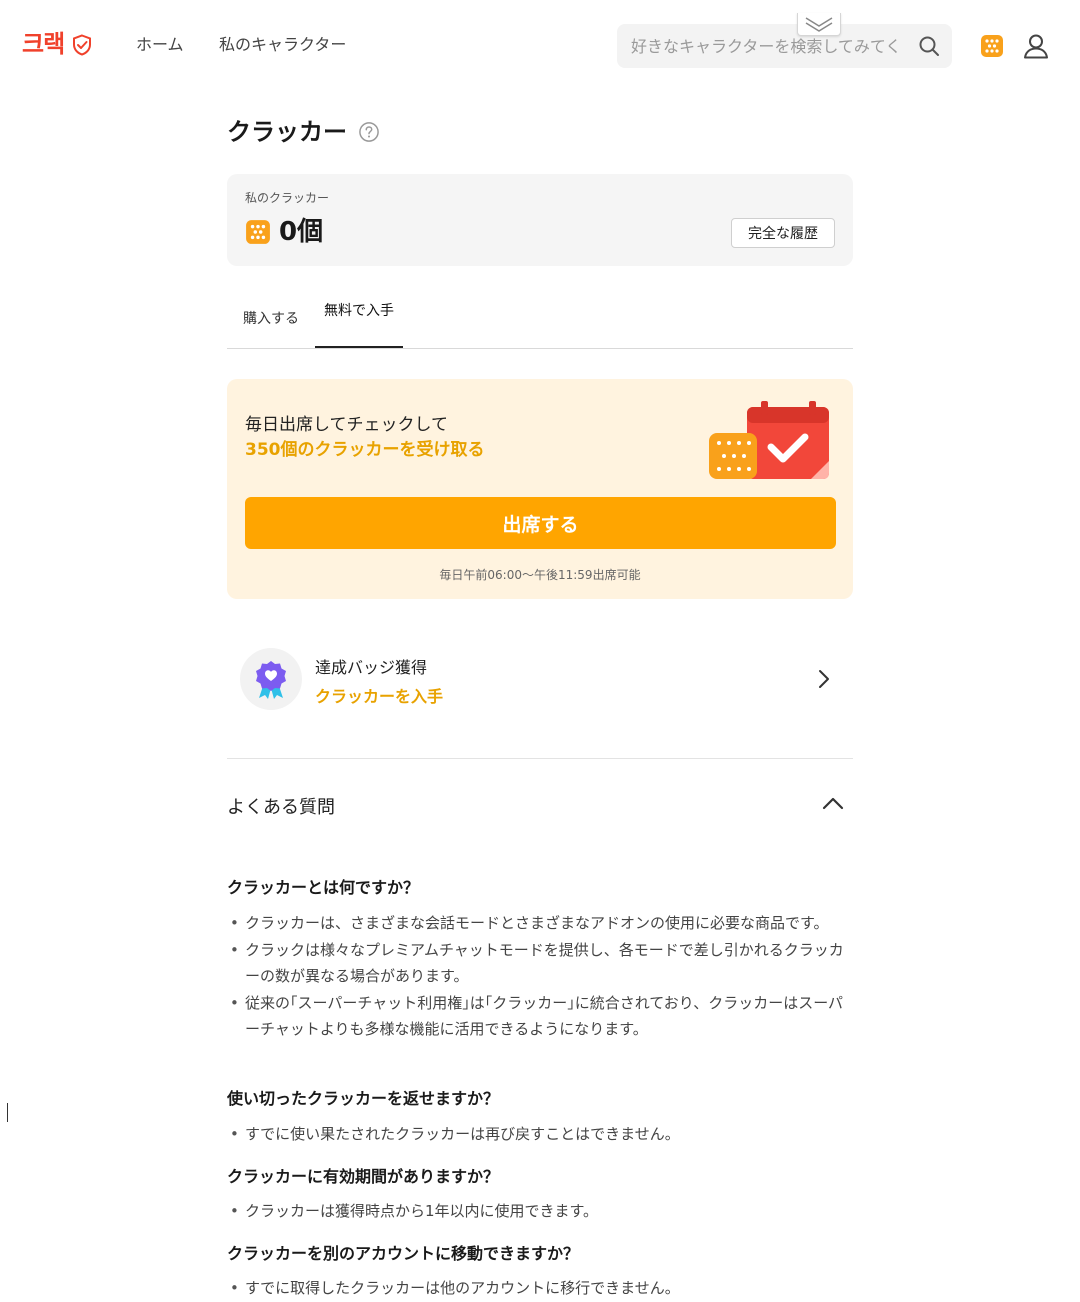 The width and height of the screenshot is (1080, 1302). Describe the element at coordinates (371, 667) in the screenshot. I see `badge-title: 達成バッジ獲得` at that location.